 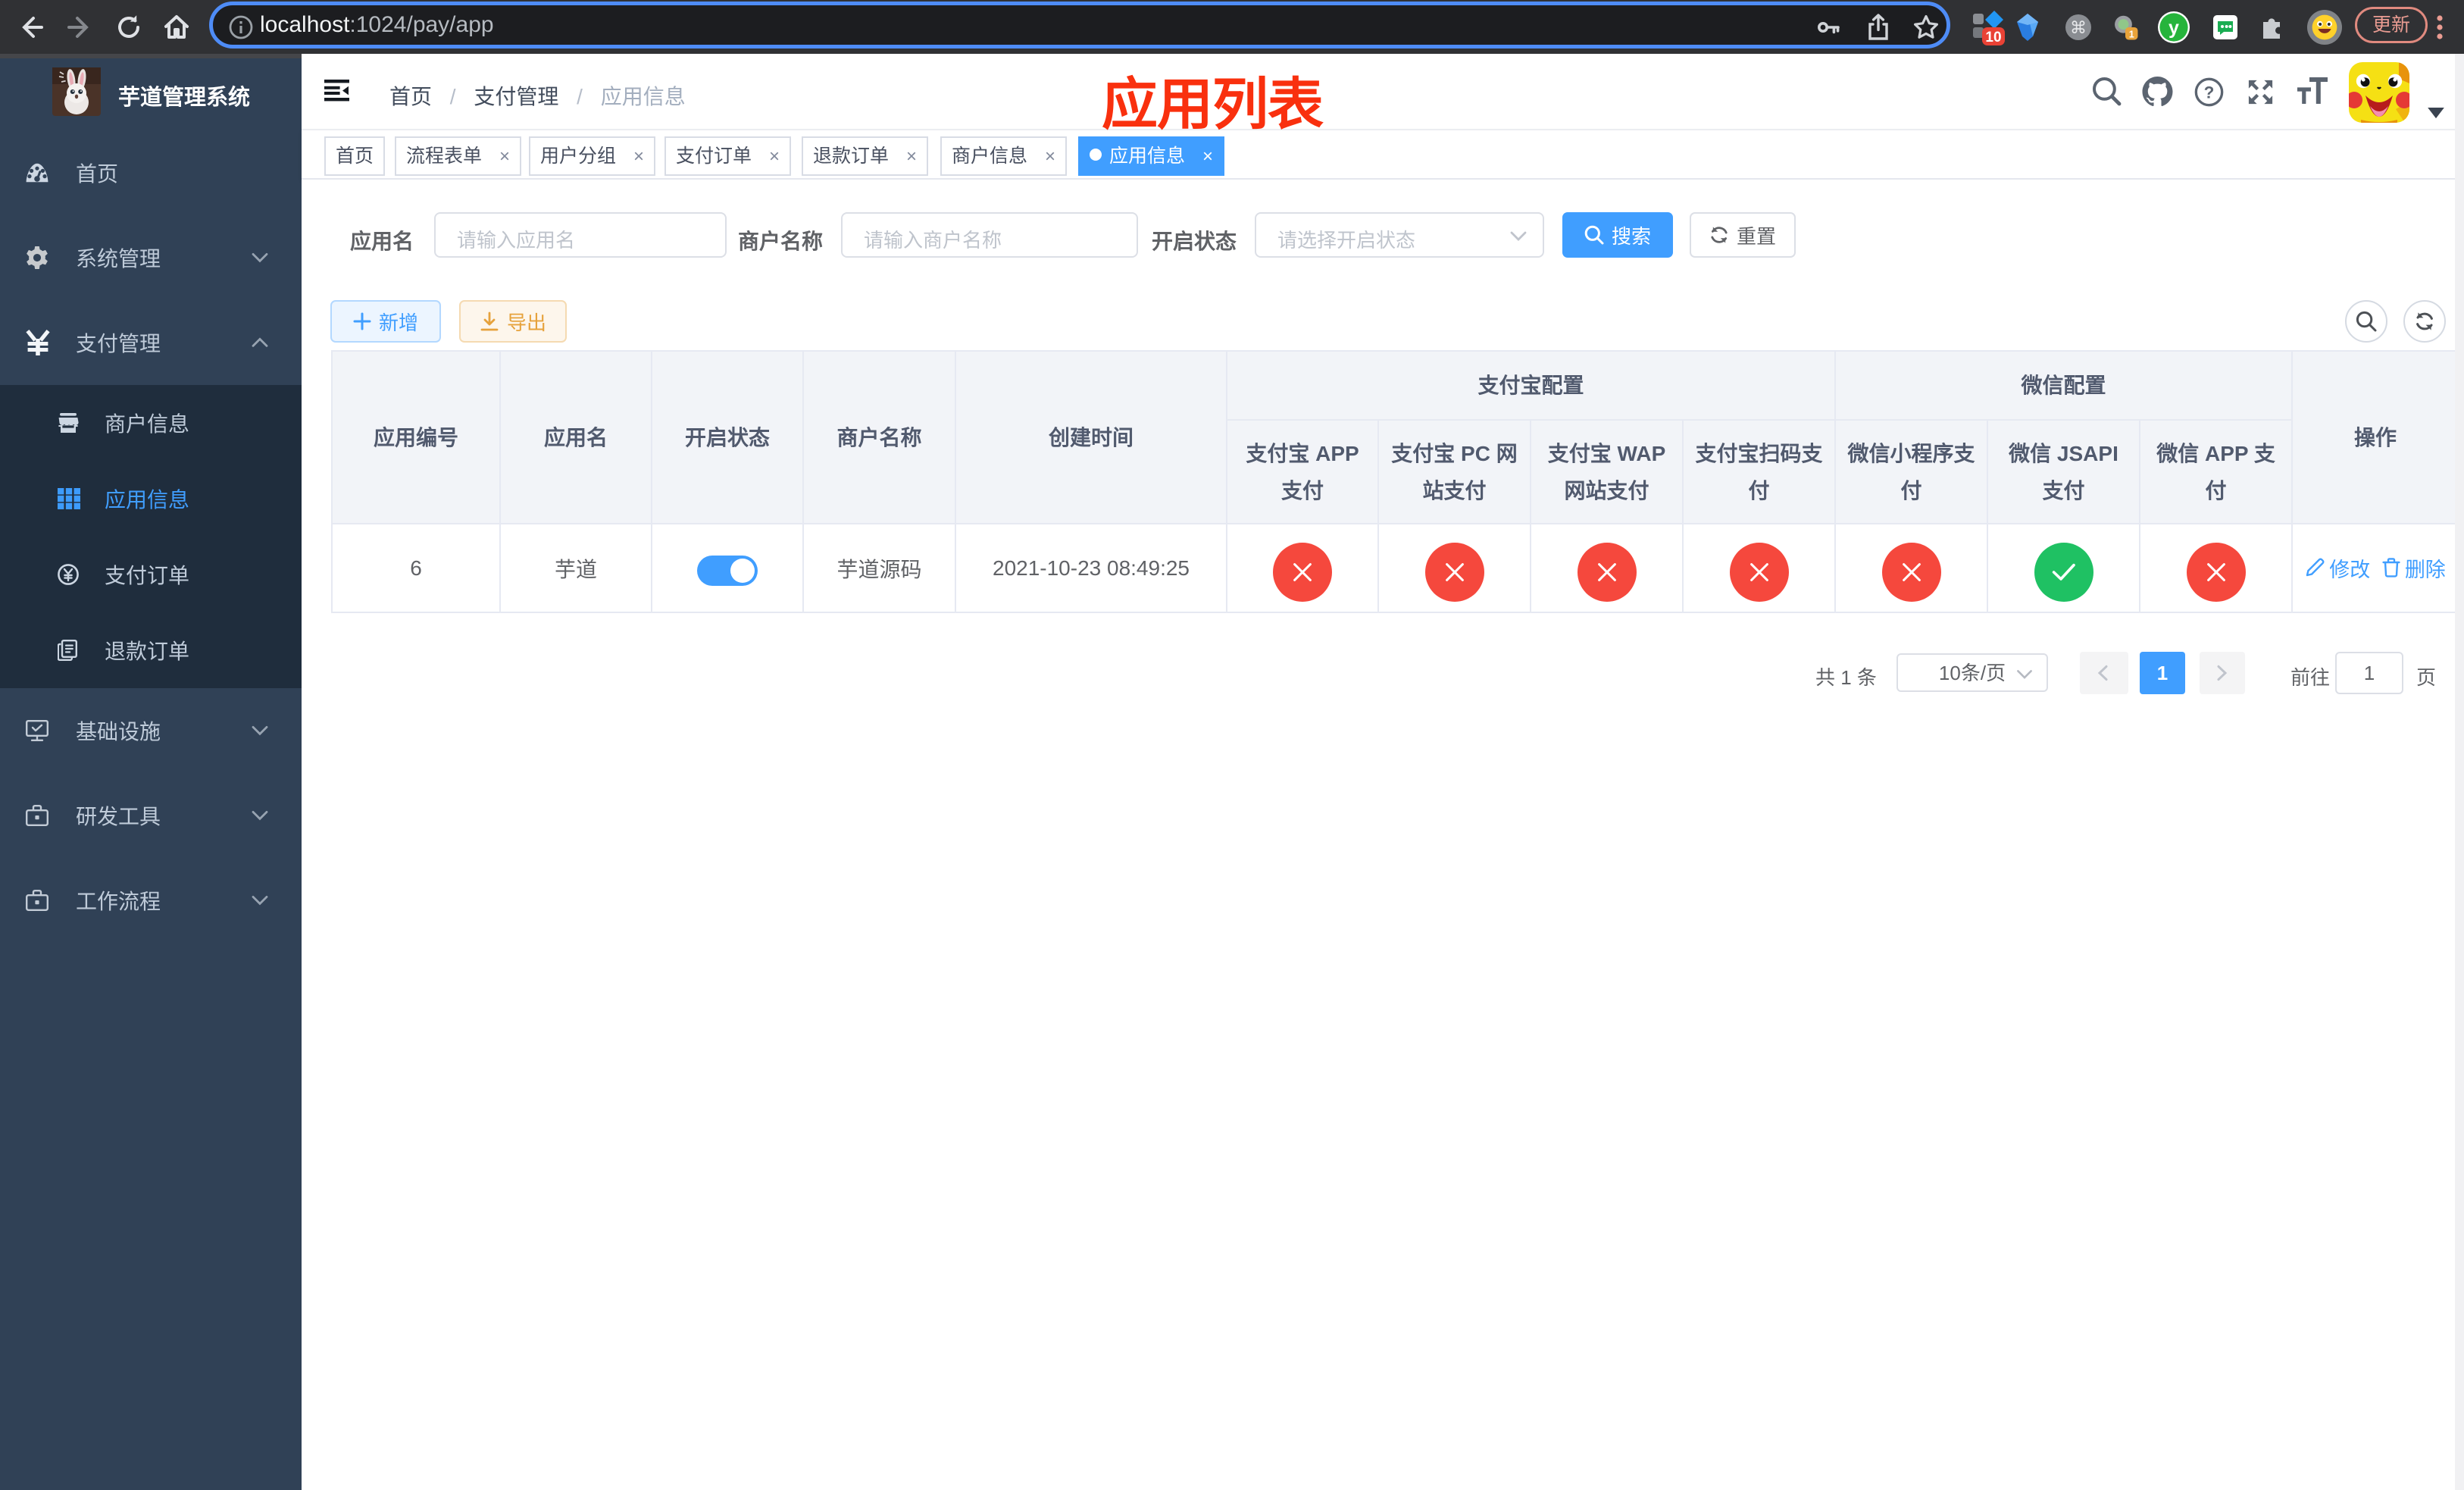 I want to click on svg-text: 1, so click(x=2131, y=34).